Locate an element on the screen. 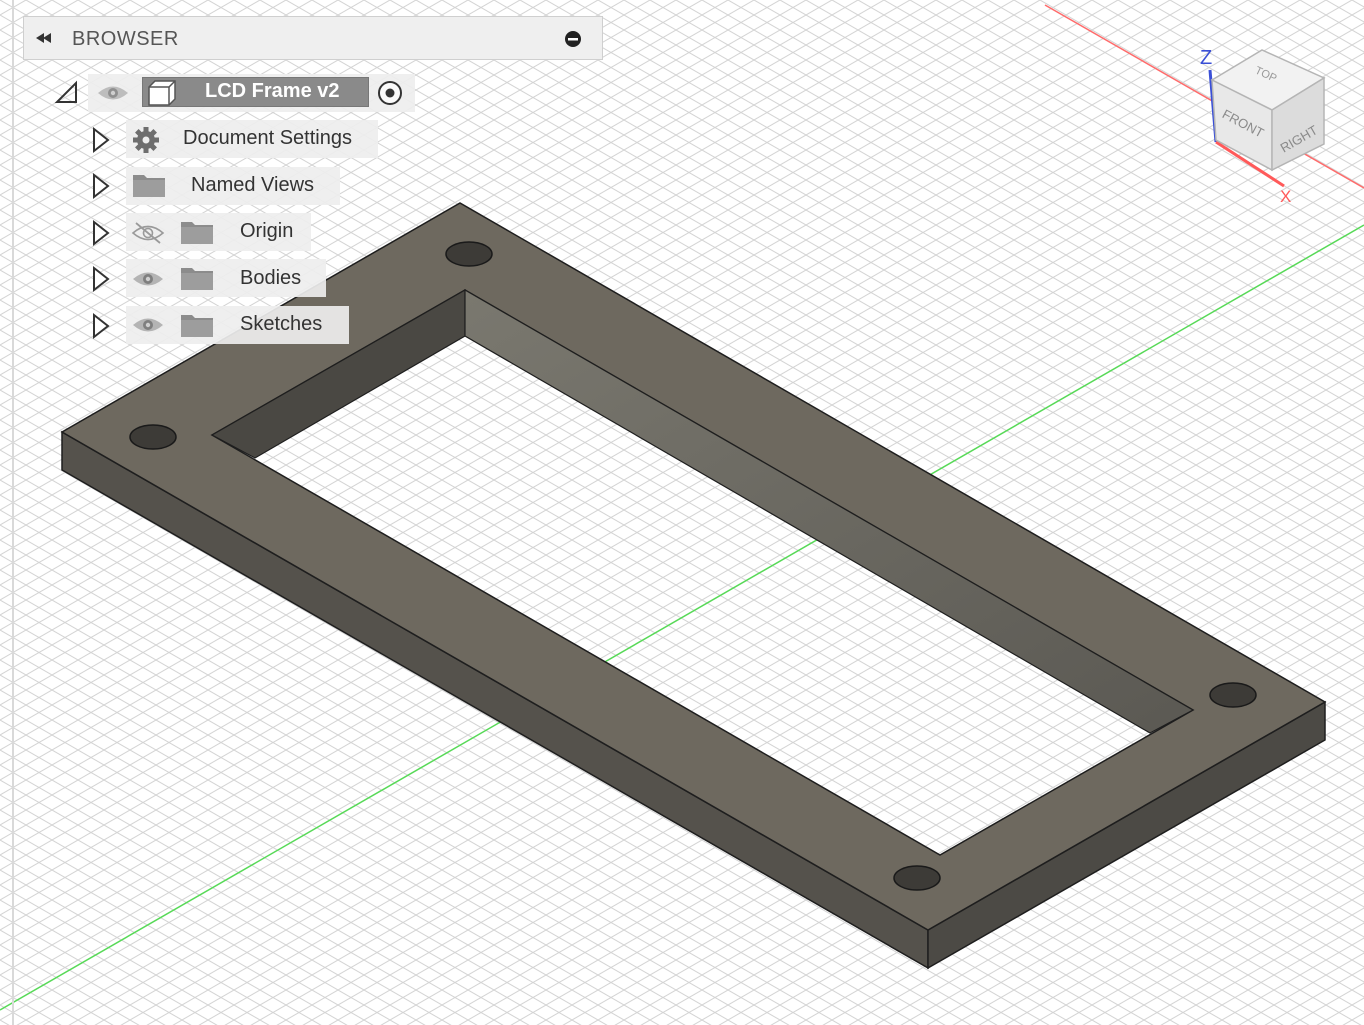  browser-item-label: Named Views is located at coordinates (253, 185).